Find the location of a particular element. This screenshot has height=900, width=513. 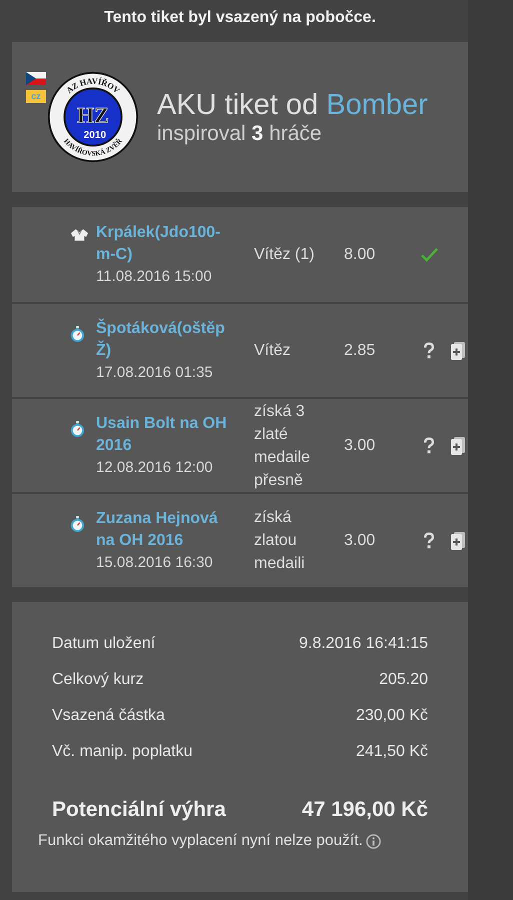

event-link: Zuzana Hejnová na OH 2016 is located at coordinates (166, 530).